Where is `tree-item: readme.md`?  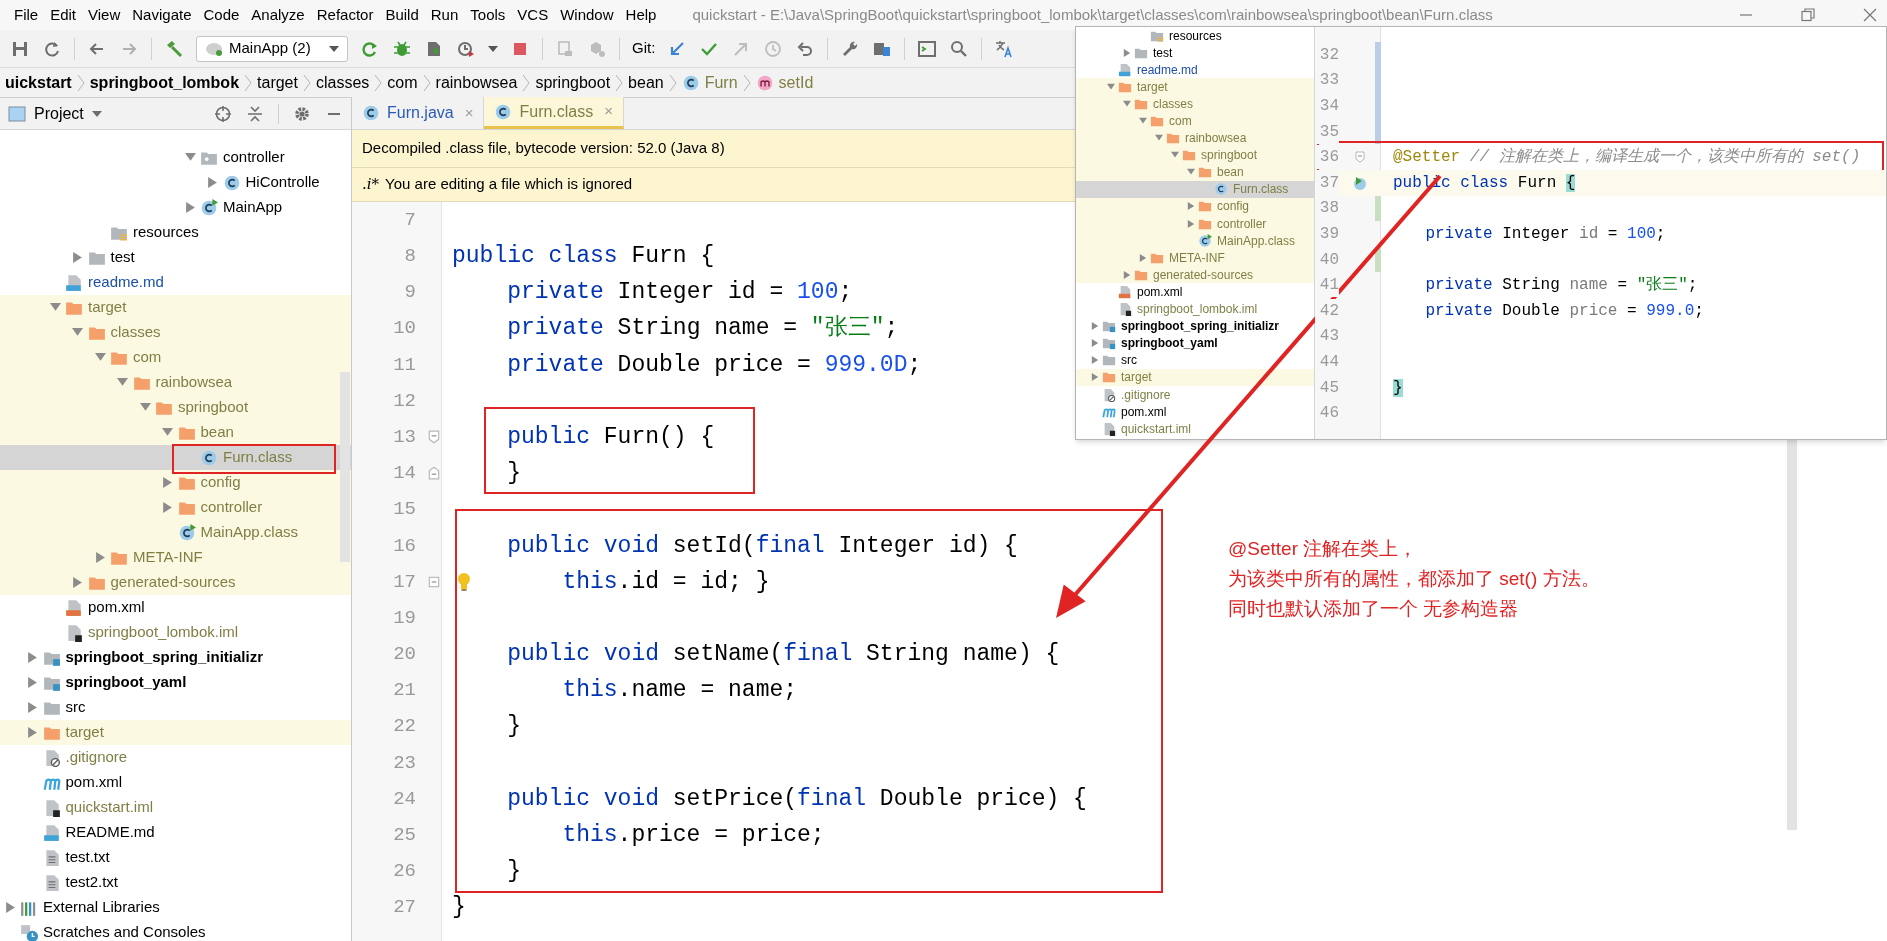 tree-item: readme.md is located at coordinates (1195, 70).